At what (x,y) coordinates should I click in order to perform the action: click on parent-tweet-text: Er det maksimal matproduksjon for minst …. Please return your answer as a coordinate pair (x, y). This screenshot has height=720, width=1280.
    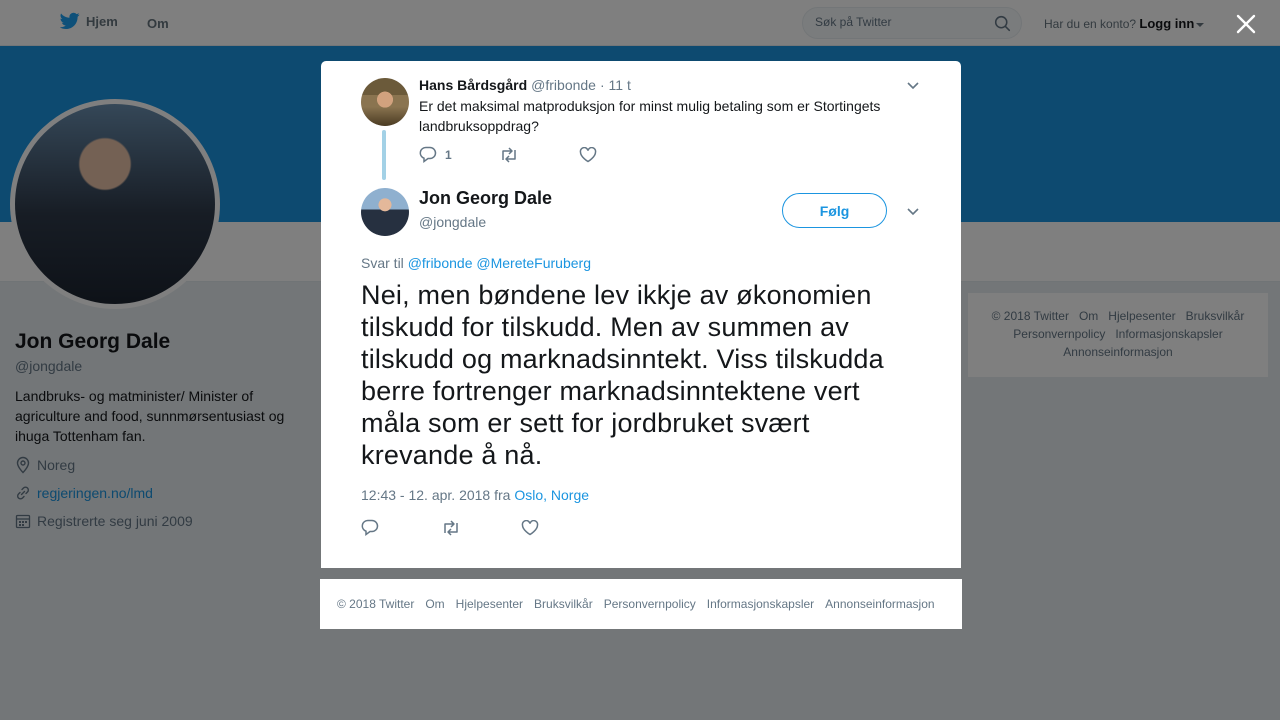
    Looking at the image, I should click on (650, 116).